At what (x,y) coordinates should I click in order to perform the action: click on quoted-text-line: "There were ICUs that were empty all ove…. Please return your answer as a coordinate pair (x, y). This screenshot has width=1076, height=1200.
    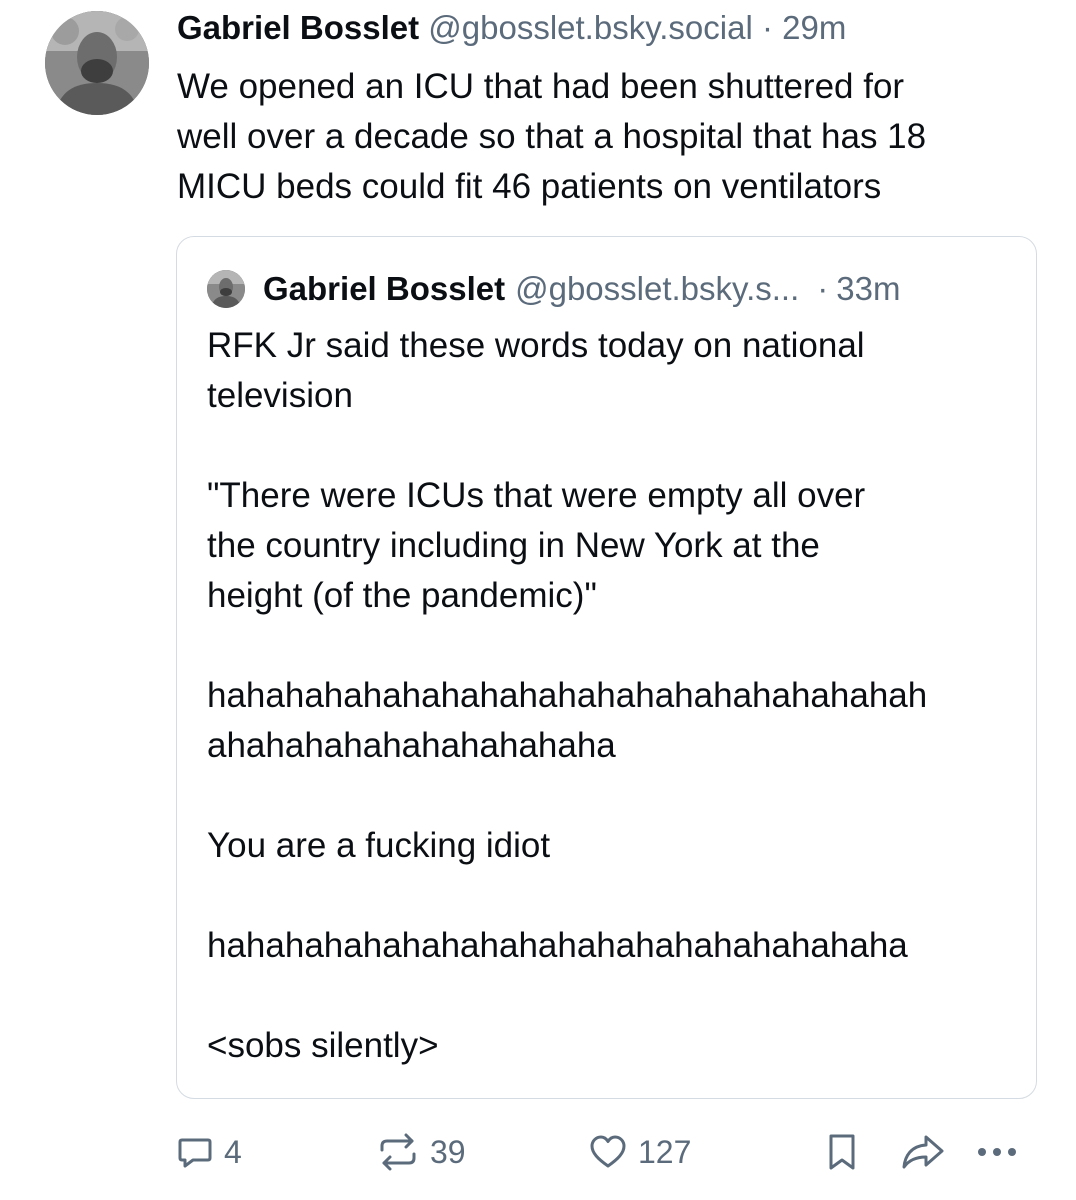
    Looking at the image, I should click on (536, 495).